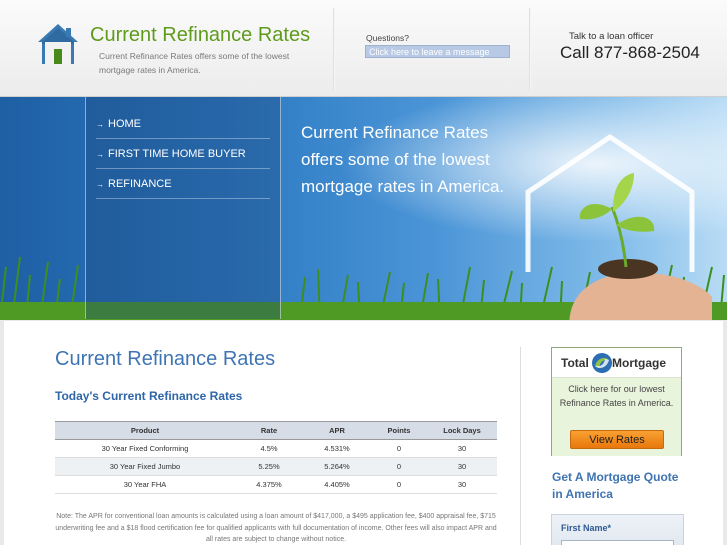 This screenshot has height=545, width=727. What do you see at coordinates (615, 485) in the screenshot?
I see `quote-heading: Get A Mortgage Quote in America` at bounding box center [615, 485].